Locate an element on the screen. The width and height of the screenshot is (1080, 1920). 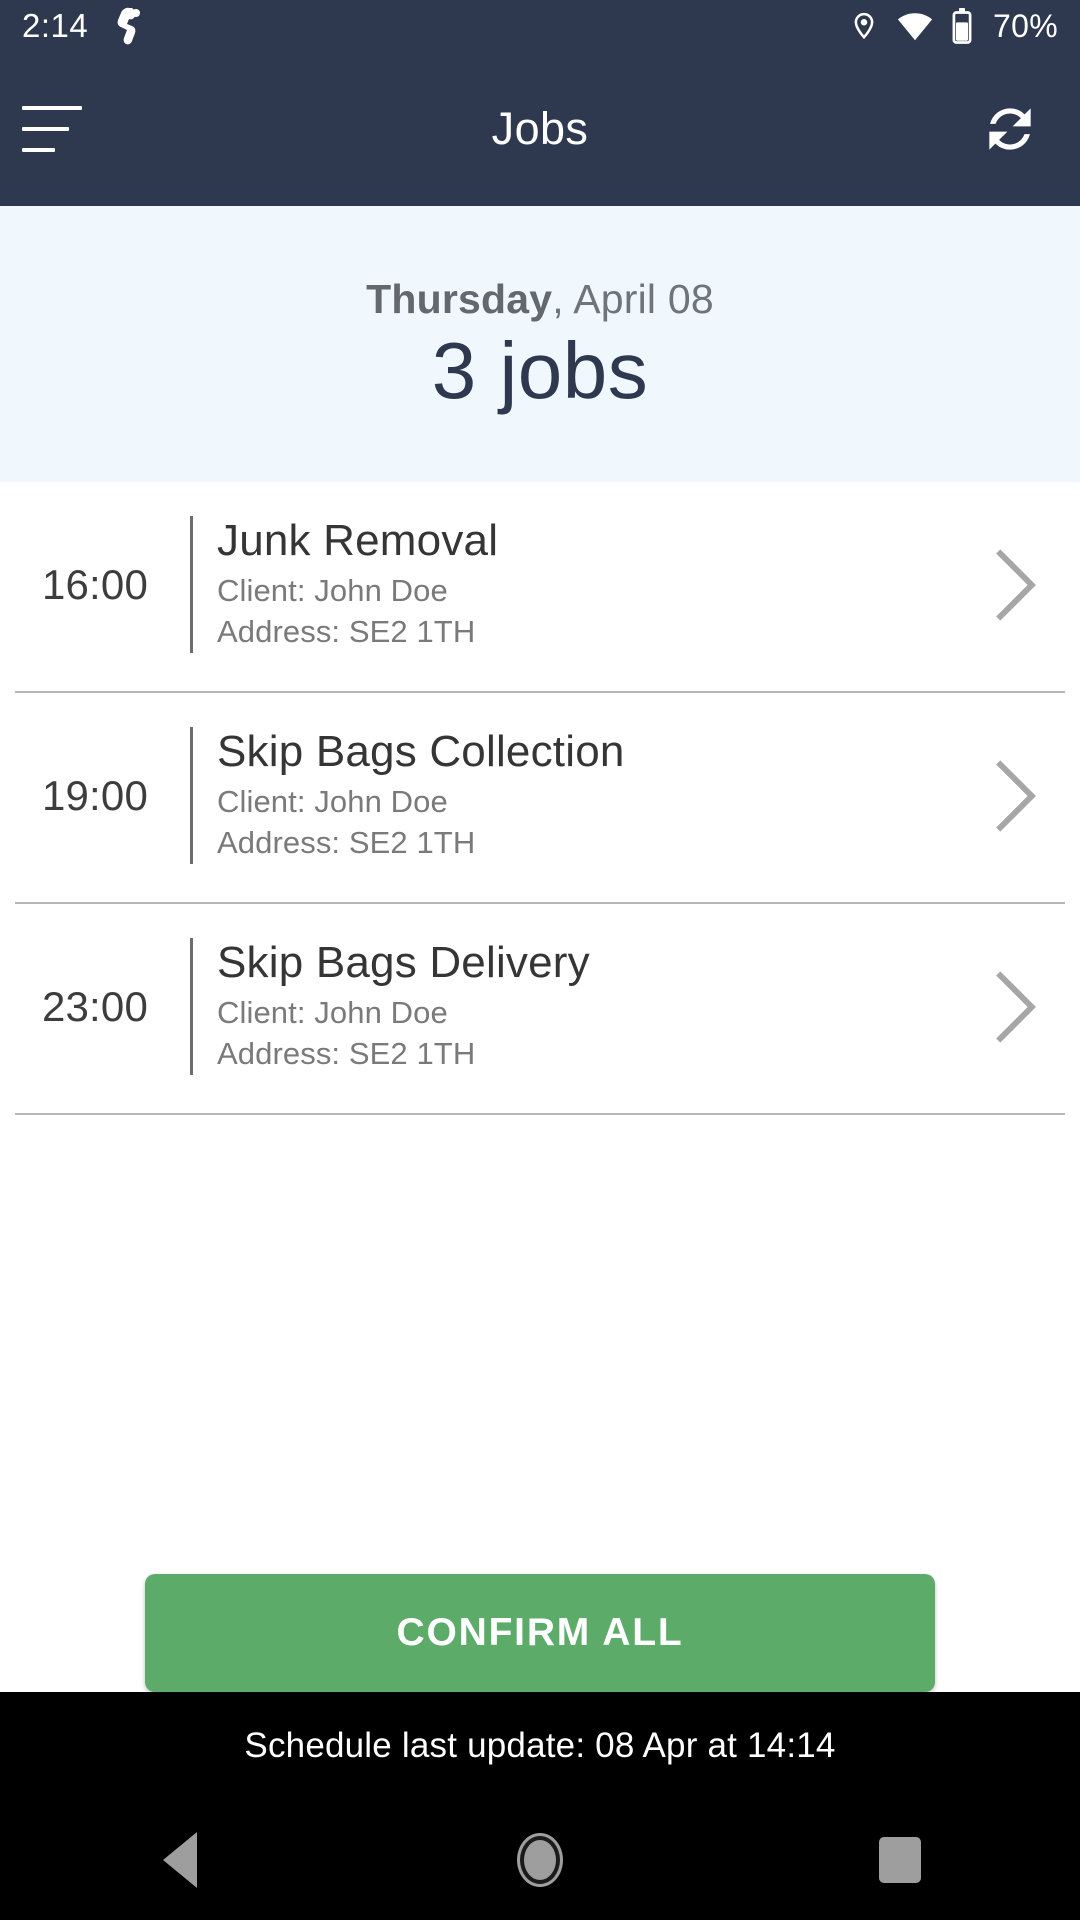
list-divider is located at coordinates (540, 1114).